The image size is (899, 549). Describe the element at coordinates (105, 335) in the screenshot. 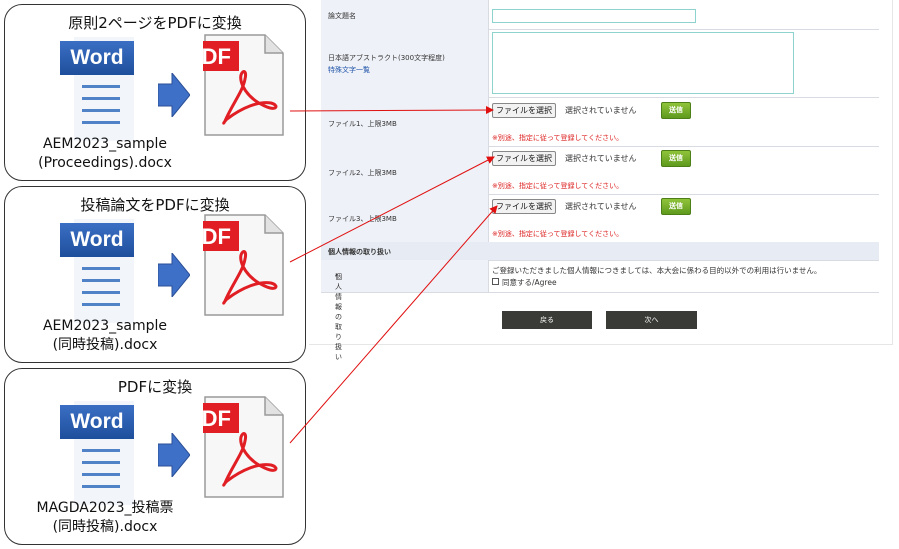

I see `file-name: AEM2023_sample (同時投稿).docx` at that location.